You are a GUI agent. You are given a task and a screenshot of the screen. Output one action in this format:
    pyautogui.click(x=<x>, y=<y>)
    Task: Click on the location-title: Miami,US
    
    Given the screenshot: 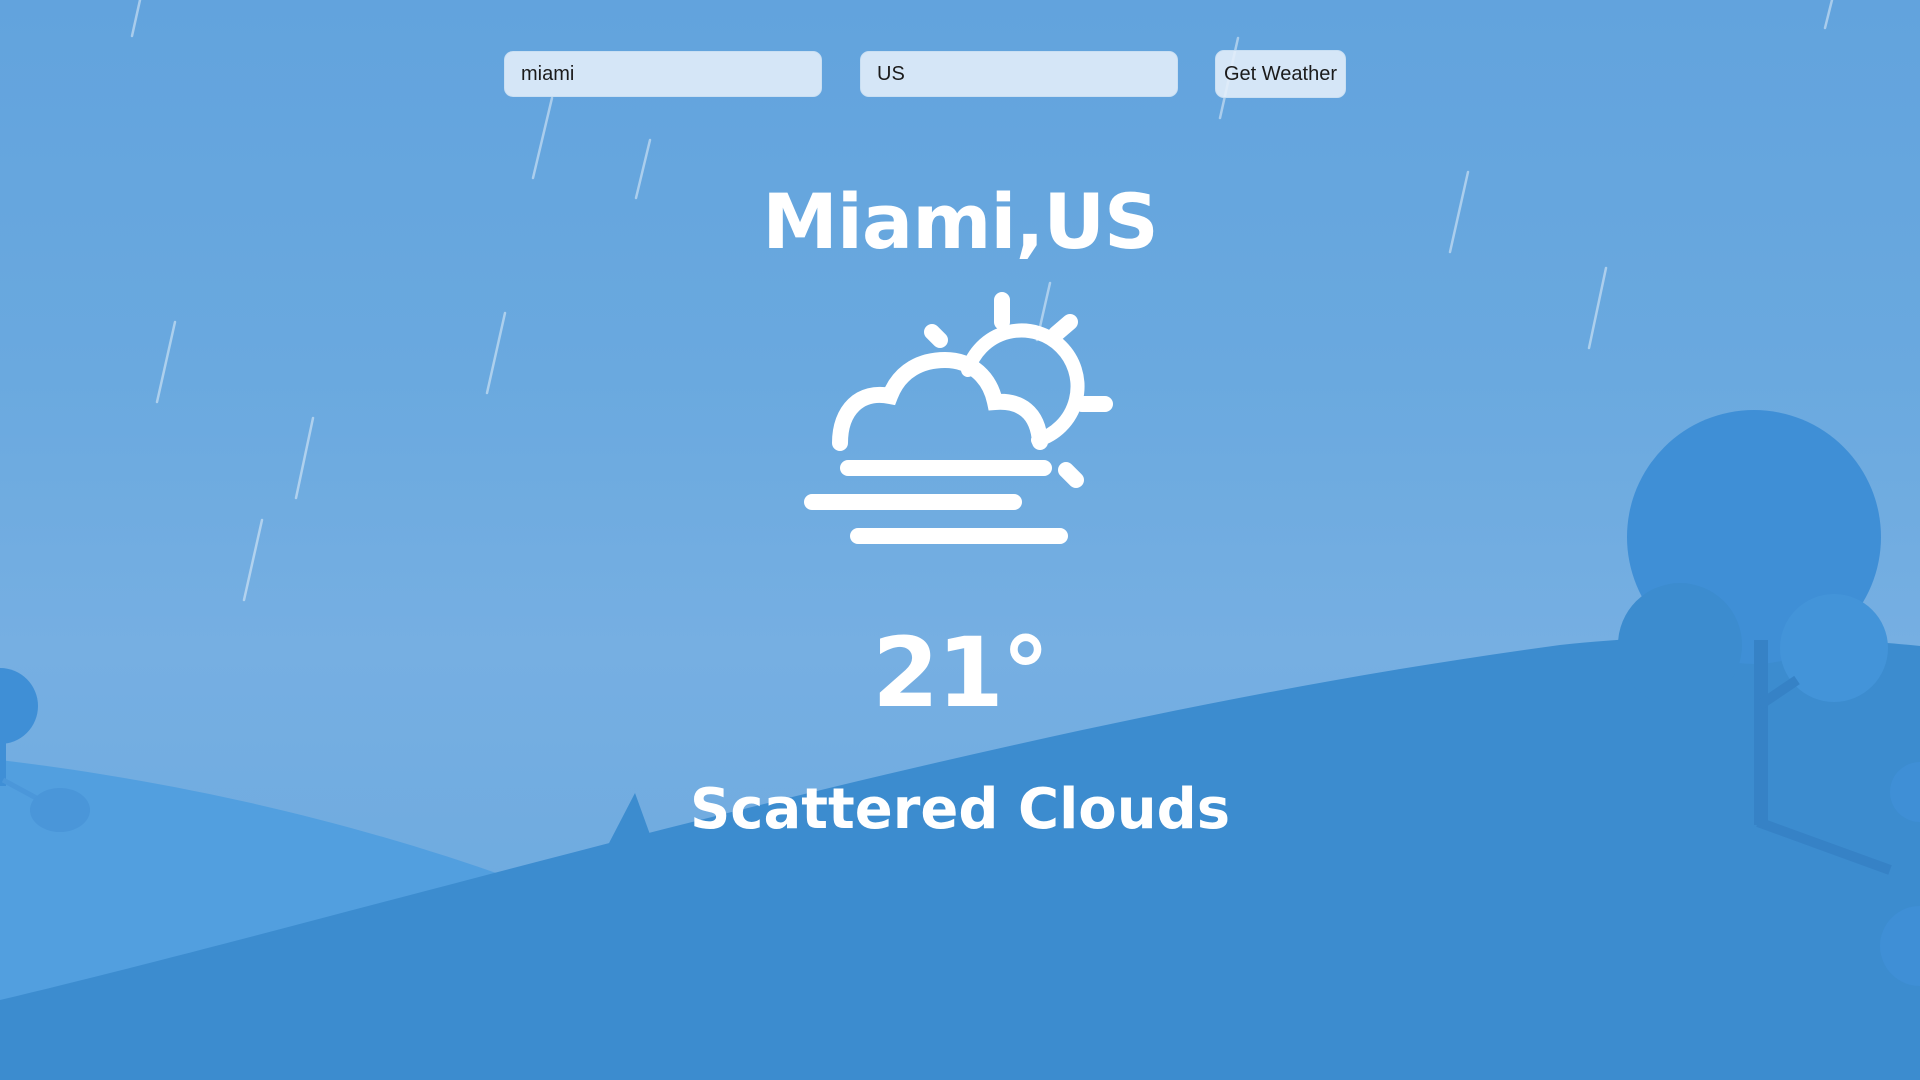 What is the action you would take?
    pyautogui.click(x=960, y=221)
    